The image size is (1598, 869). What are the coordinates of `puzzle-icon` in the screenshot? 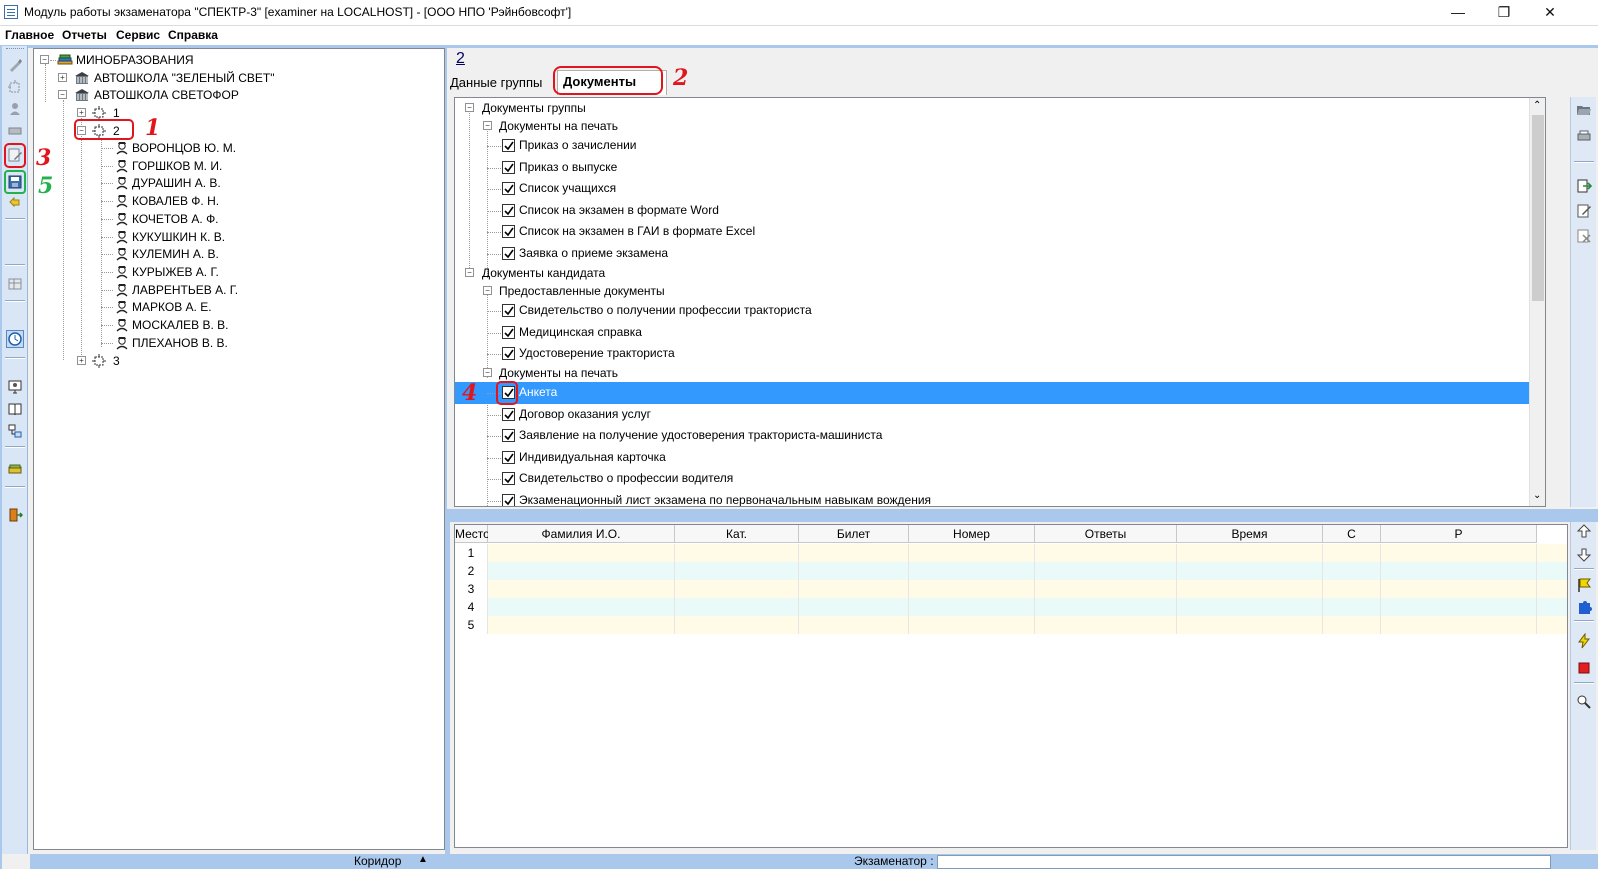 It's located at (1584, 608).